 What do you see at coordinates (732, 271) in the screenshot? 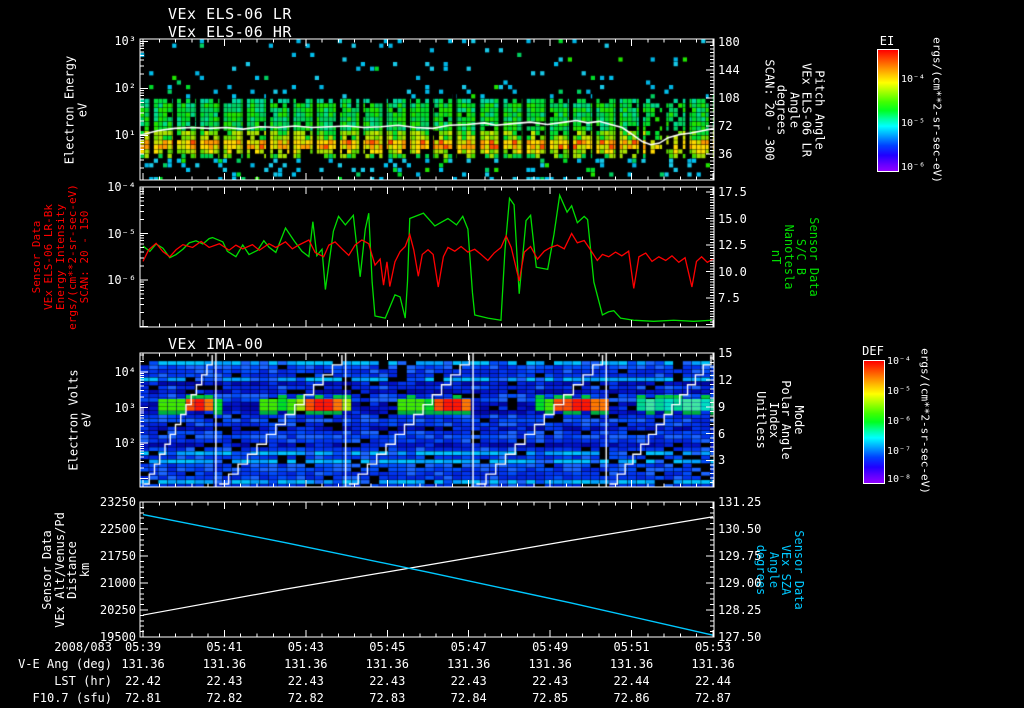
I see `y-tick-label-right: 10.0` at bounding box center [732, 271].